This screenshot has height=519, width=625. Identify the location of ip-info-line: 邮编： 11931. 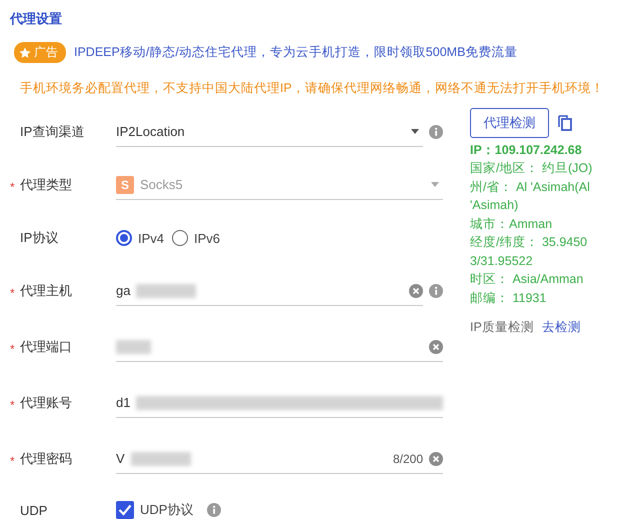
(509, 298).